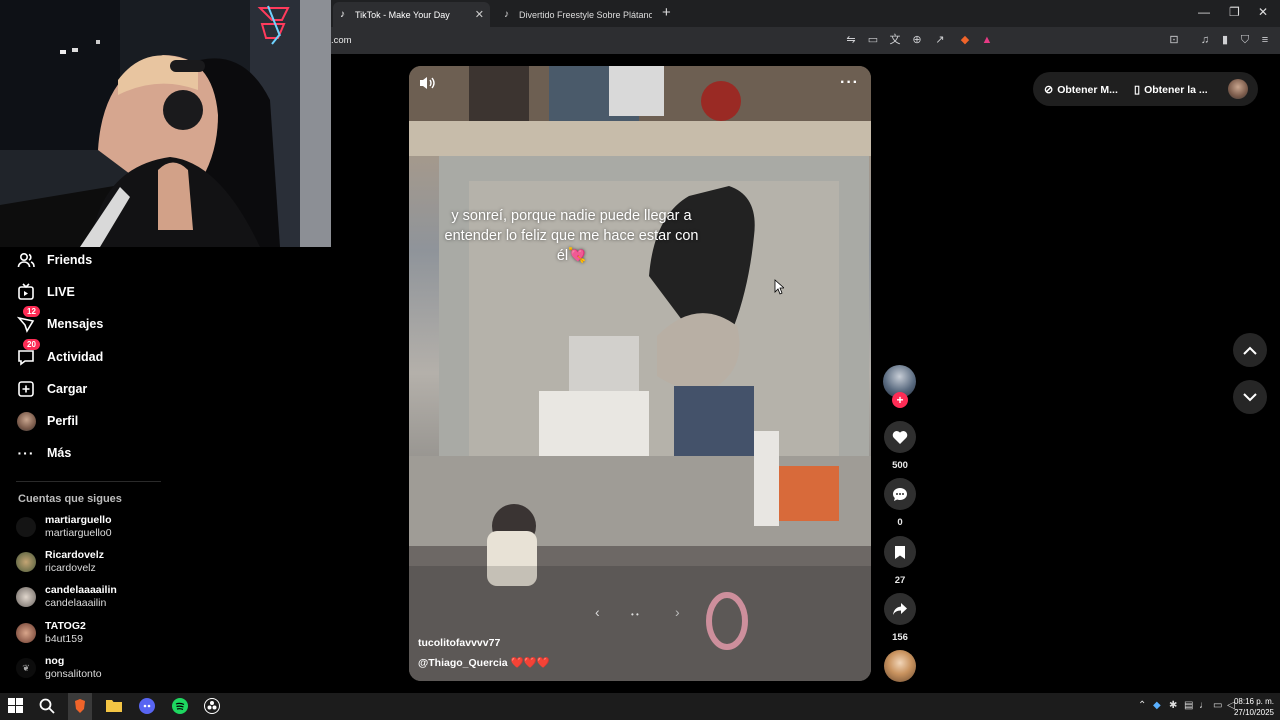 The image size is (1280, 720). Describe the element at coordinates (1238, 89) in the screenshot. I see `user-avatar` at that location.